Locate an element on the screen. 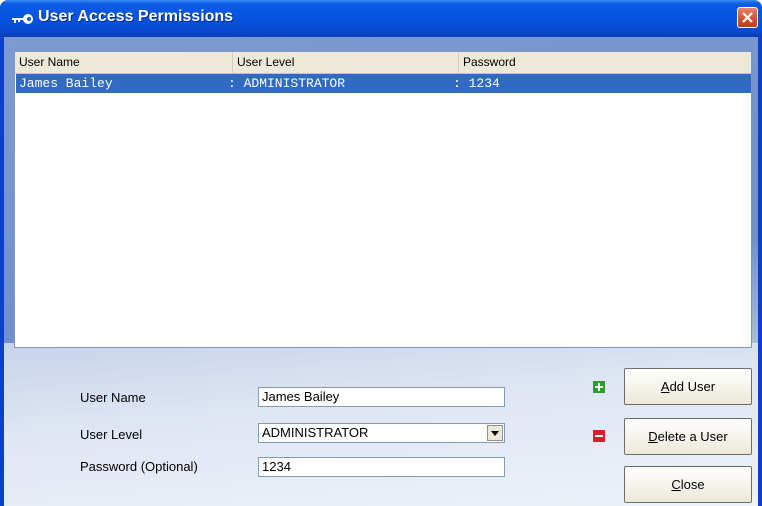  delete-user-label: elete a User is located at coordinates (692, 436).